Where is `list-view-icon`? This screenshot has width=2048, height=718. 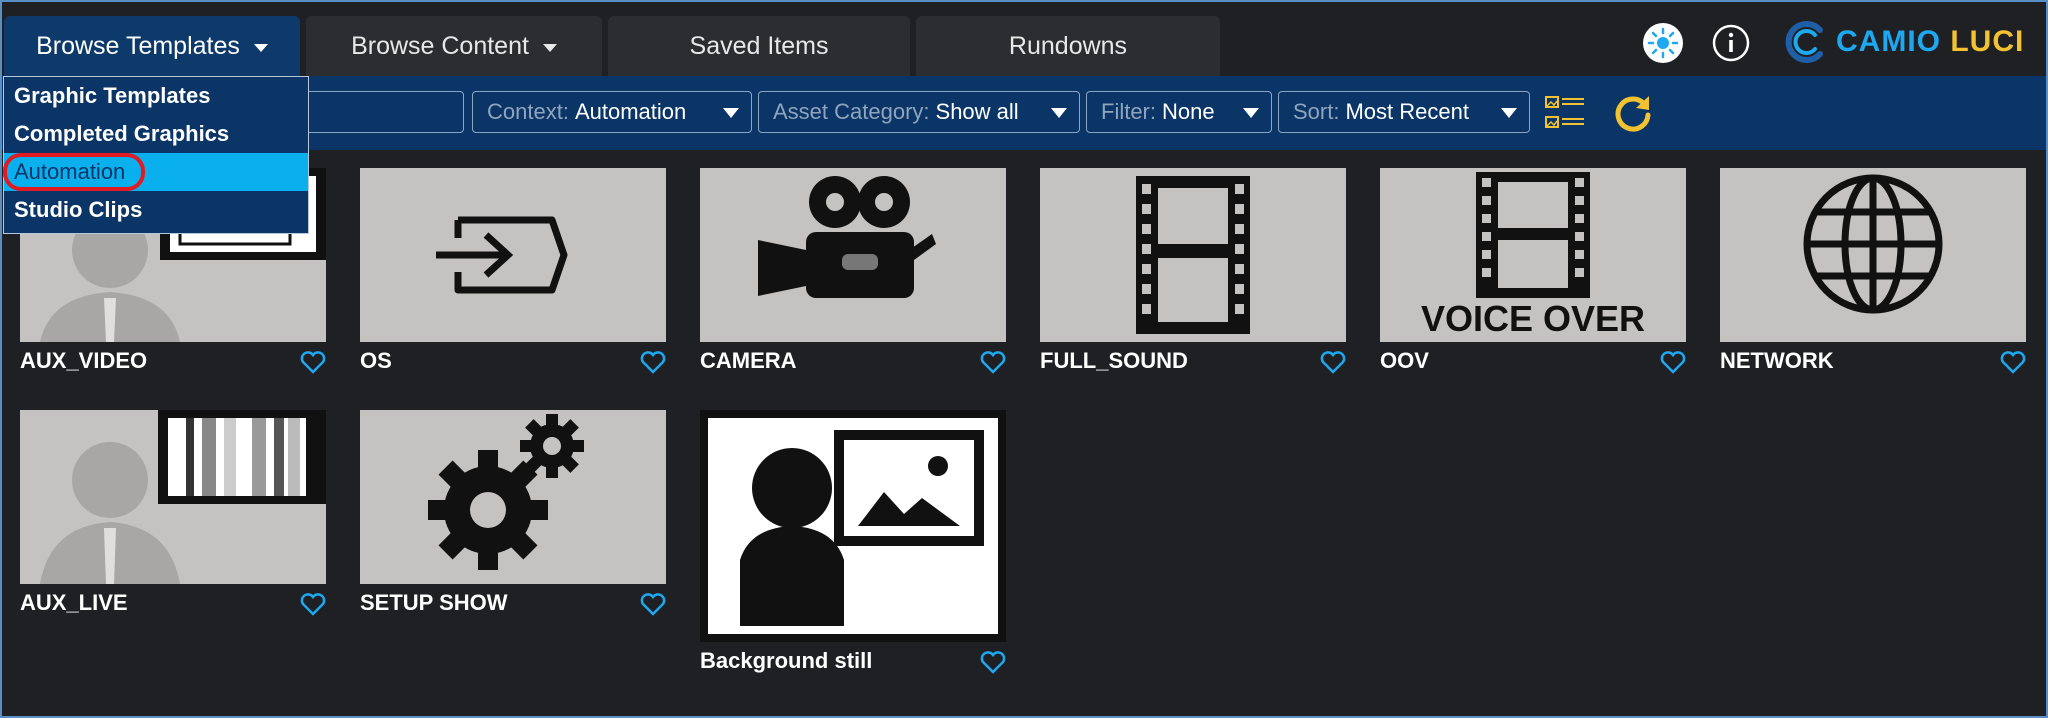
list-view-icon is located at coordinates (1565, 113).